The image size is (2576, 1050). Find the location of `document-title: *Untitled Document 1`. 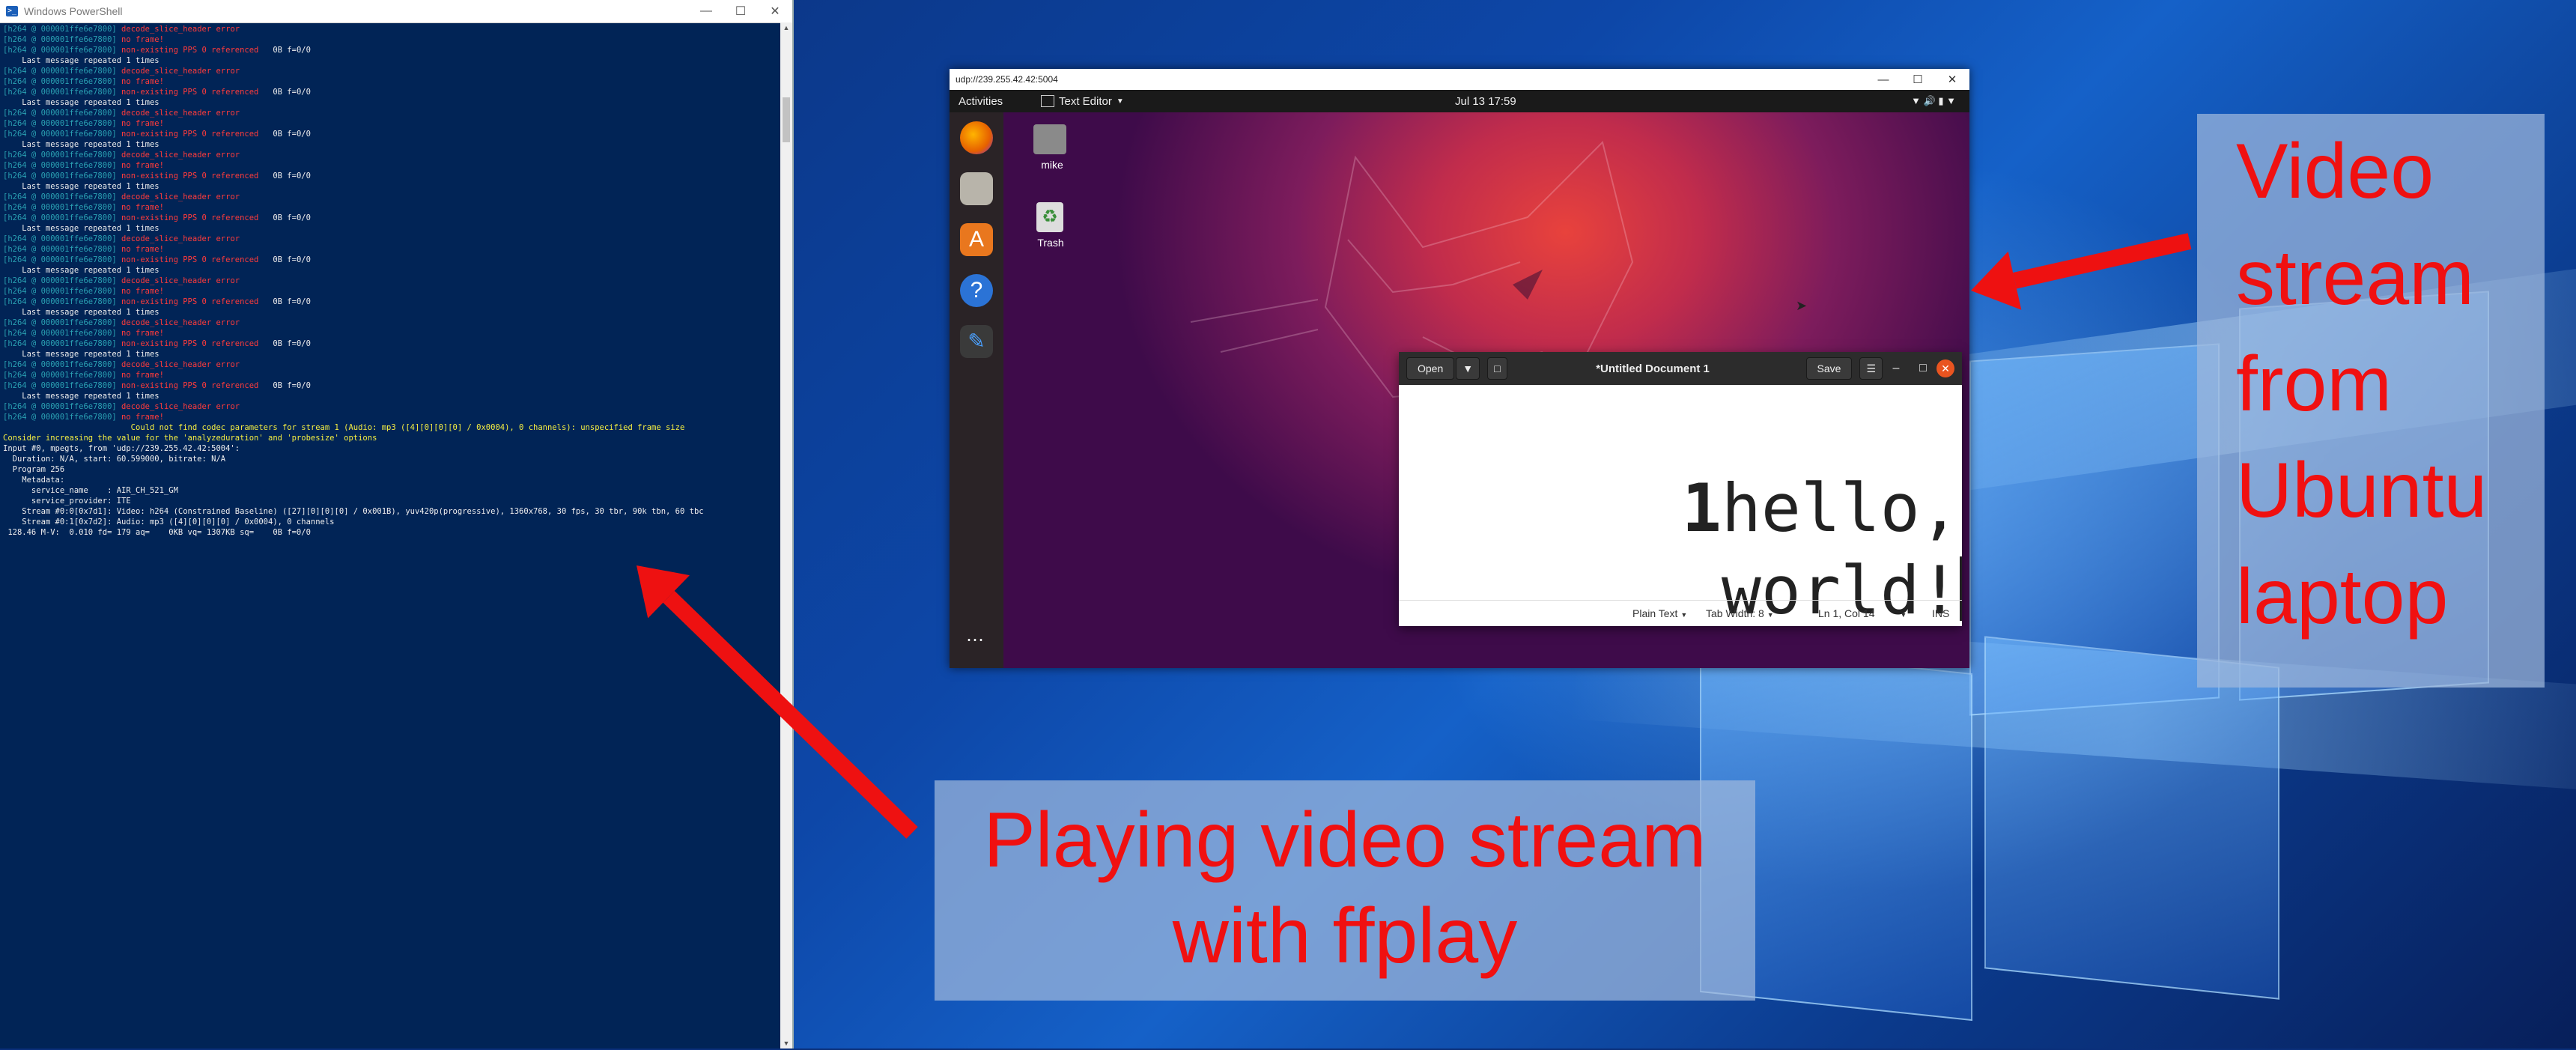

document-title: *Untitled Document 1 is located at coordinates (1653, 368).